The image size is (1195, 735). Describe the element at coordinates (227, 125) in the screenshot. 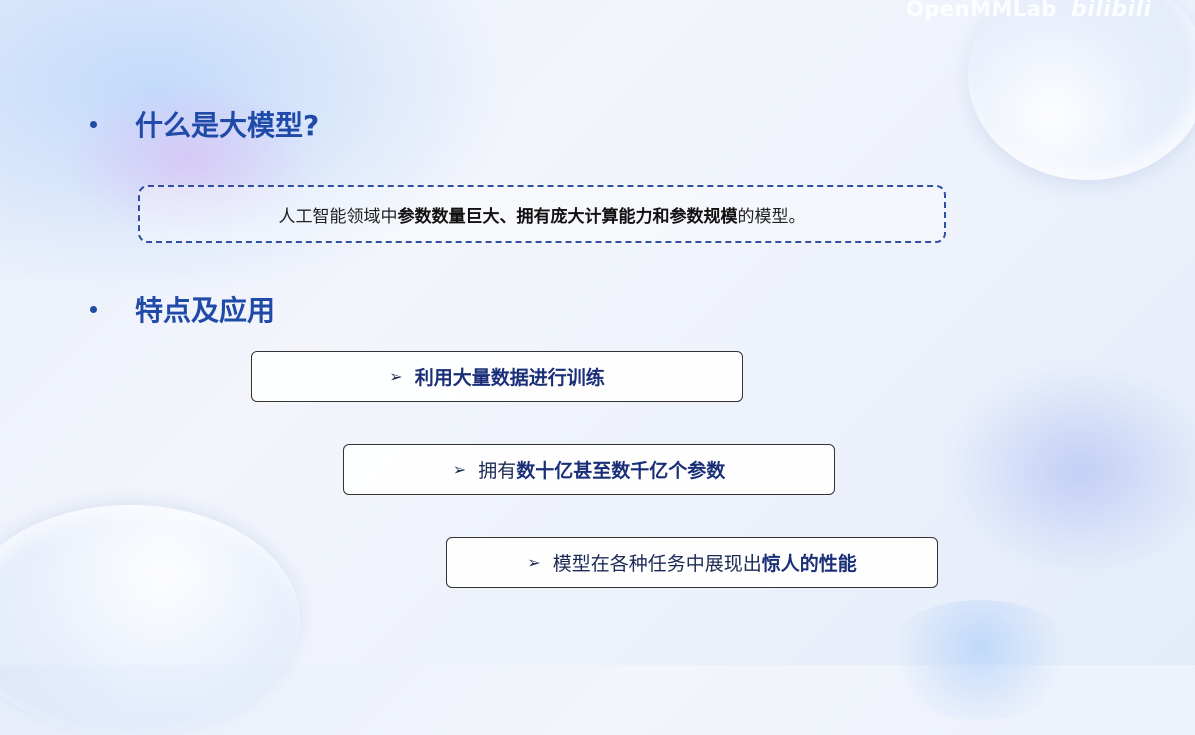

I see `section-heading: 什么是大模型?` at that location.